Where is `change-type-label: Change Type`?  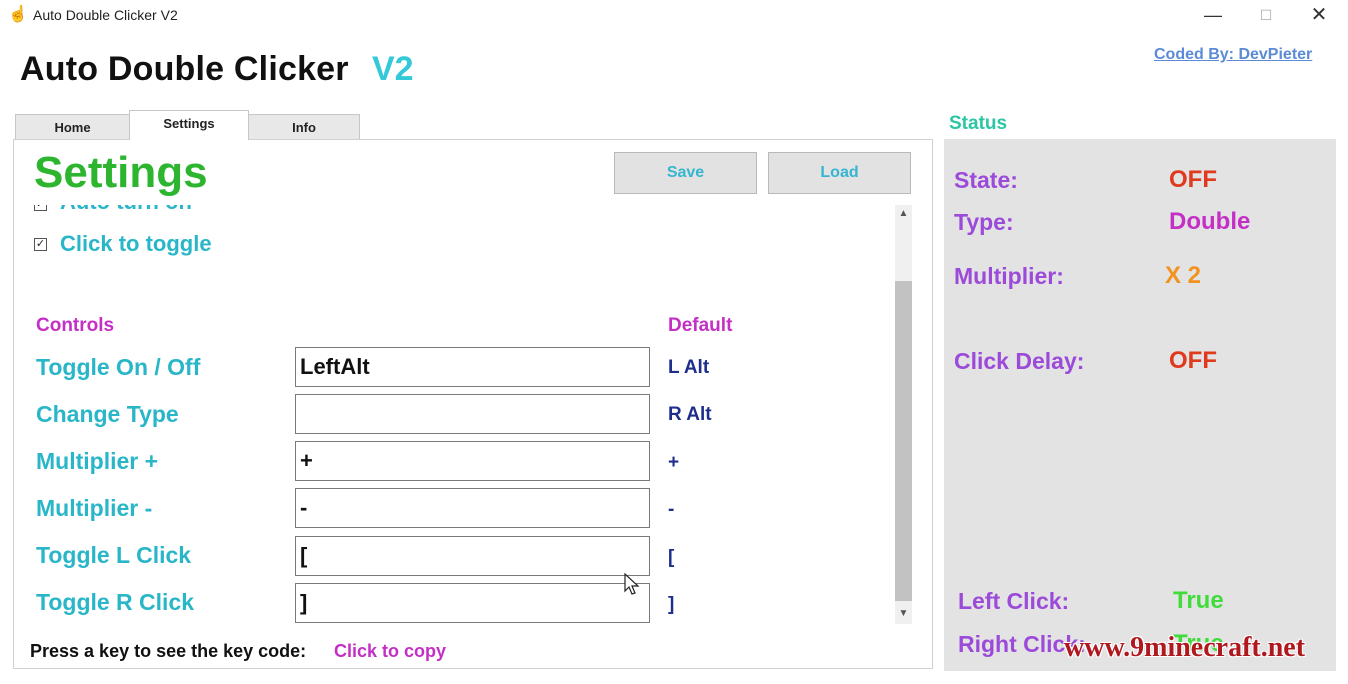 change-type-label: Change Type is located at coordinates (107, 414).